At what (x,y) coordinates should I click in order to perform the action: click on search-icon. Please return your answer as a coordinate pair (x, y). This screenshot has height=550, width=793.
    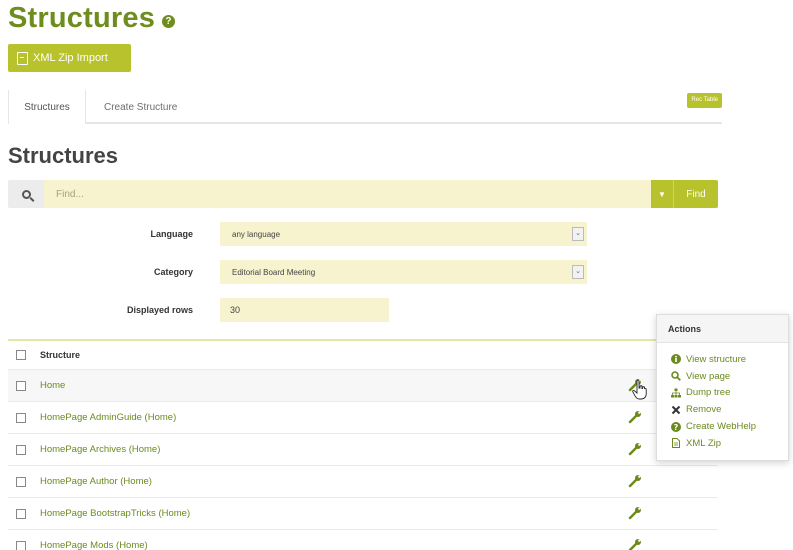
    Looking at the image, I should click on (26, 194).